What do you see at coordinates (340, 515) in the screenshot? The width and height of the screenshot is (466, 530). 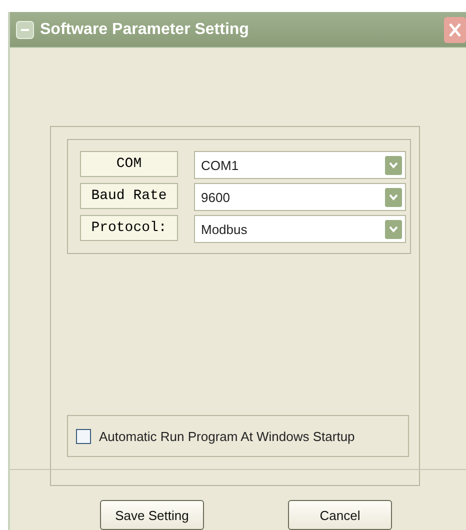 I see `cancel-button: Cancel` at bounding box center [340, 515].